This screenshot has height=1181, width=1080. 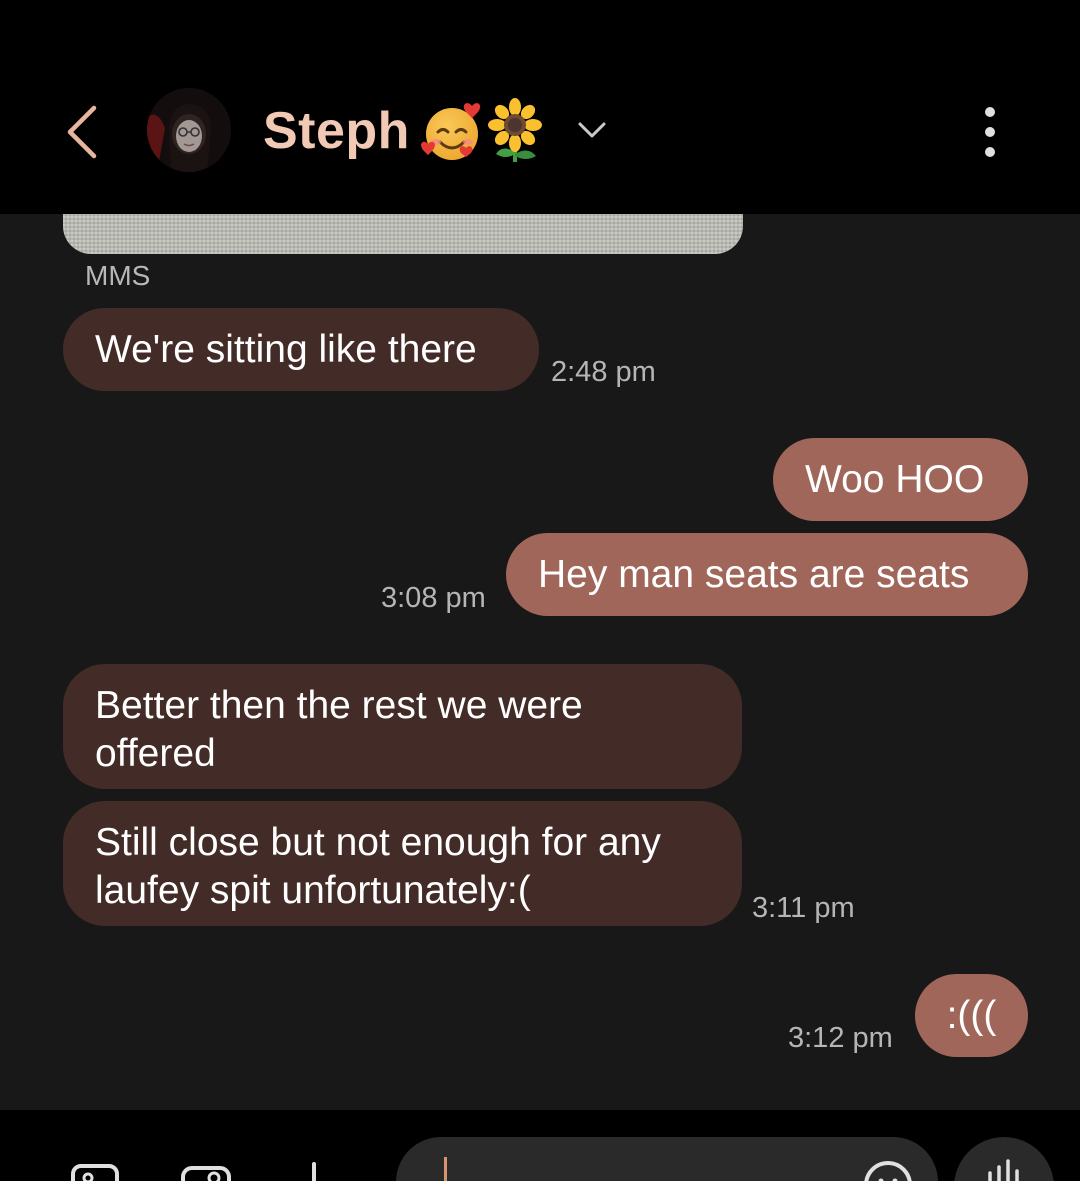 What do you see at coordinates (206, 1173) in the screenshot?
I see `camera-icon` at bounding box center [206, 1173].